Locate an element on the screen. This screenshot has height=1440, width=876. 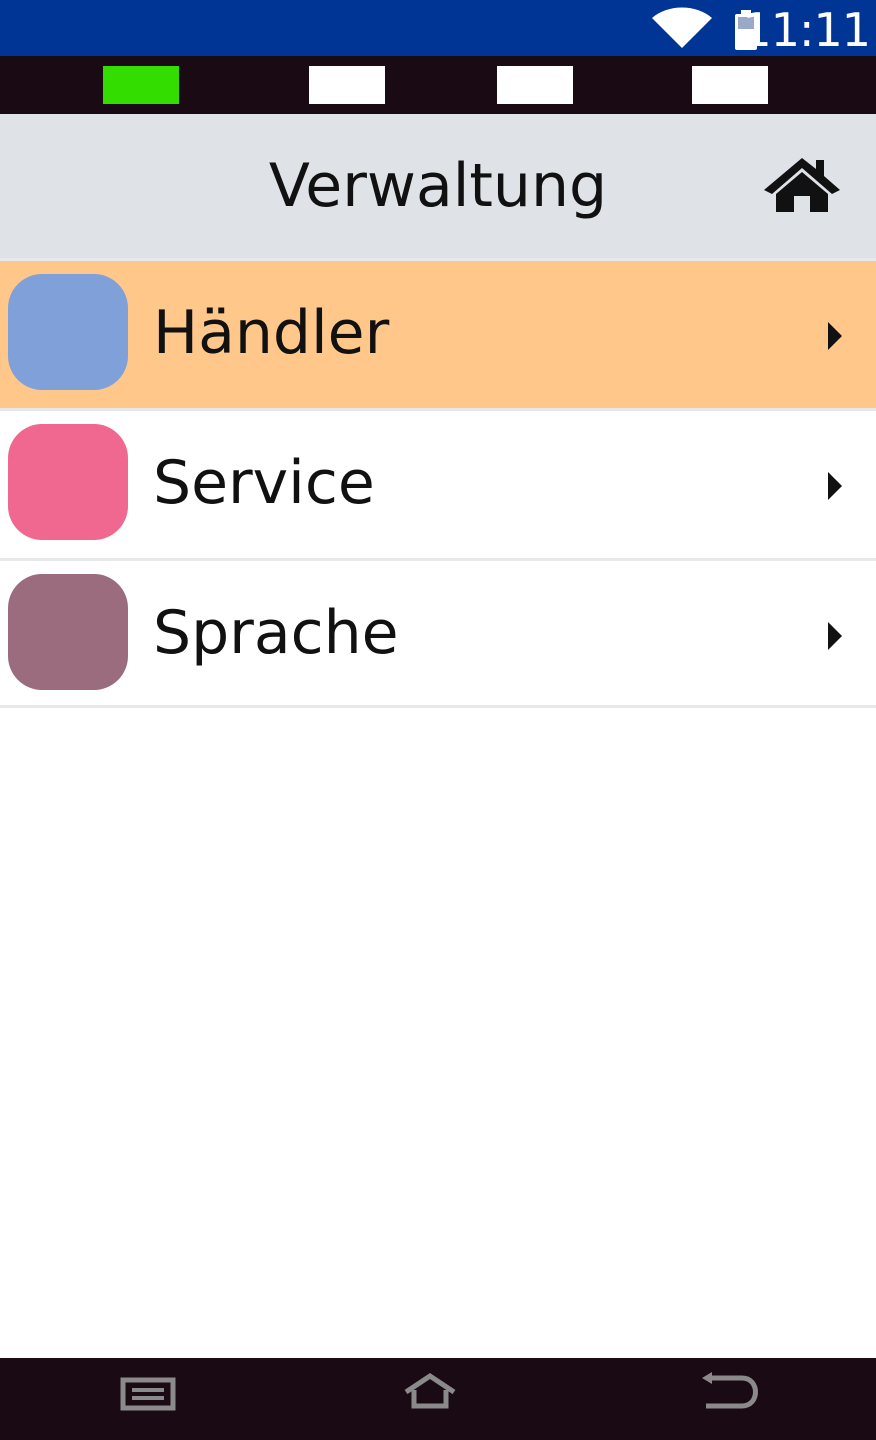
back-icon is located at coordinates (730, 1394).